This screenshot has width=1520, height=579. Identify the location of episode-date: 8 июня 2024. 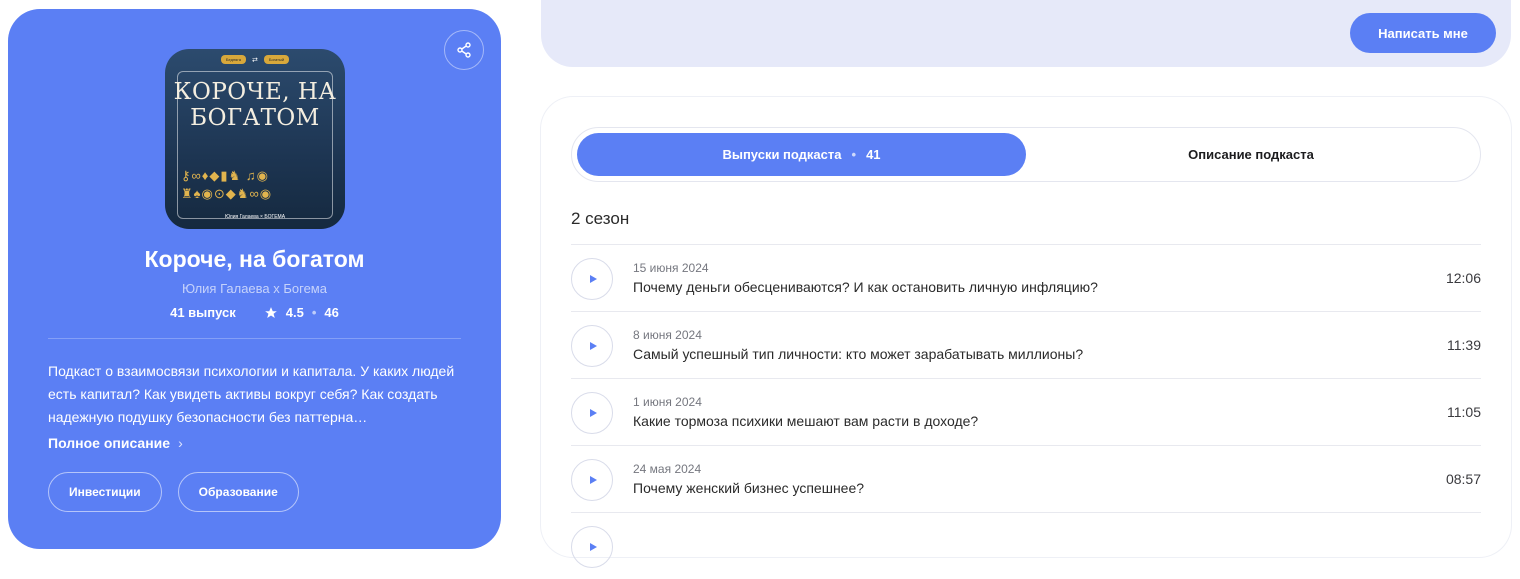
(667, 335).